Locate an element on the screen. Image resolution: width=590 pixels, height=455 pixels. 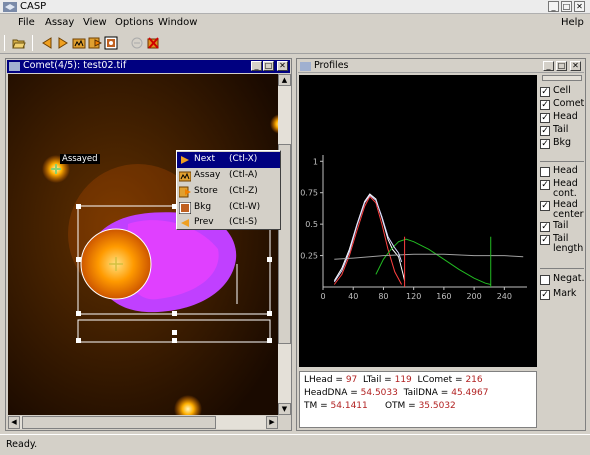
app-titlebar: CASP _ □ ✕ is located at coordinates (295, 7).